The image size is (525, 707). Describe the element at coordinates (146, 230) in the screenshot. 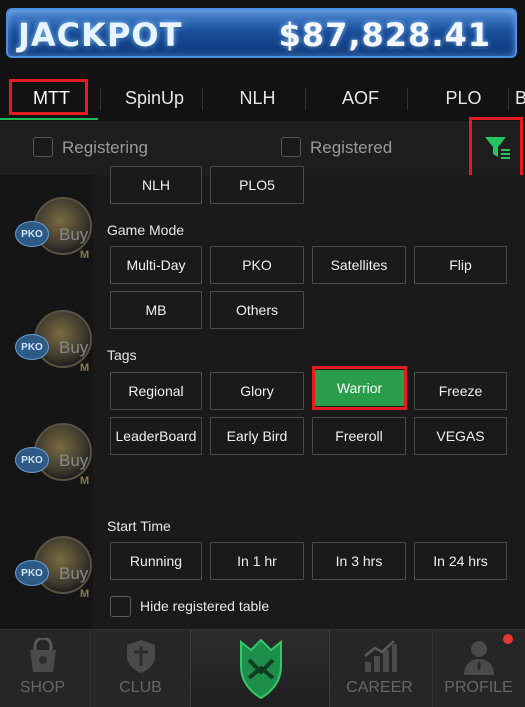

I see `game-mode-header: Game Mode` at that location.